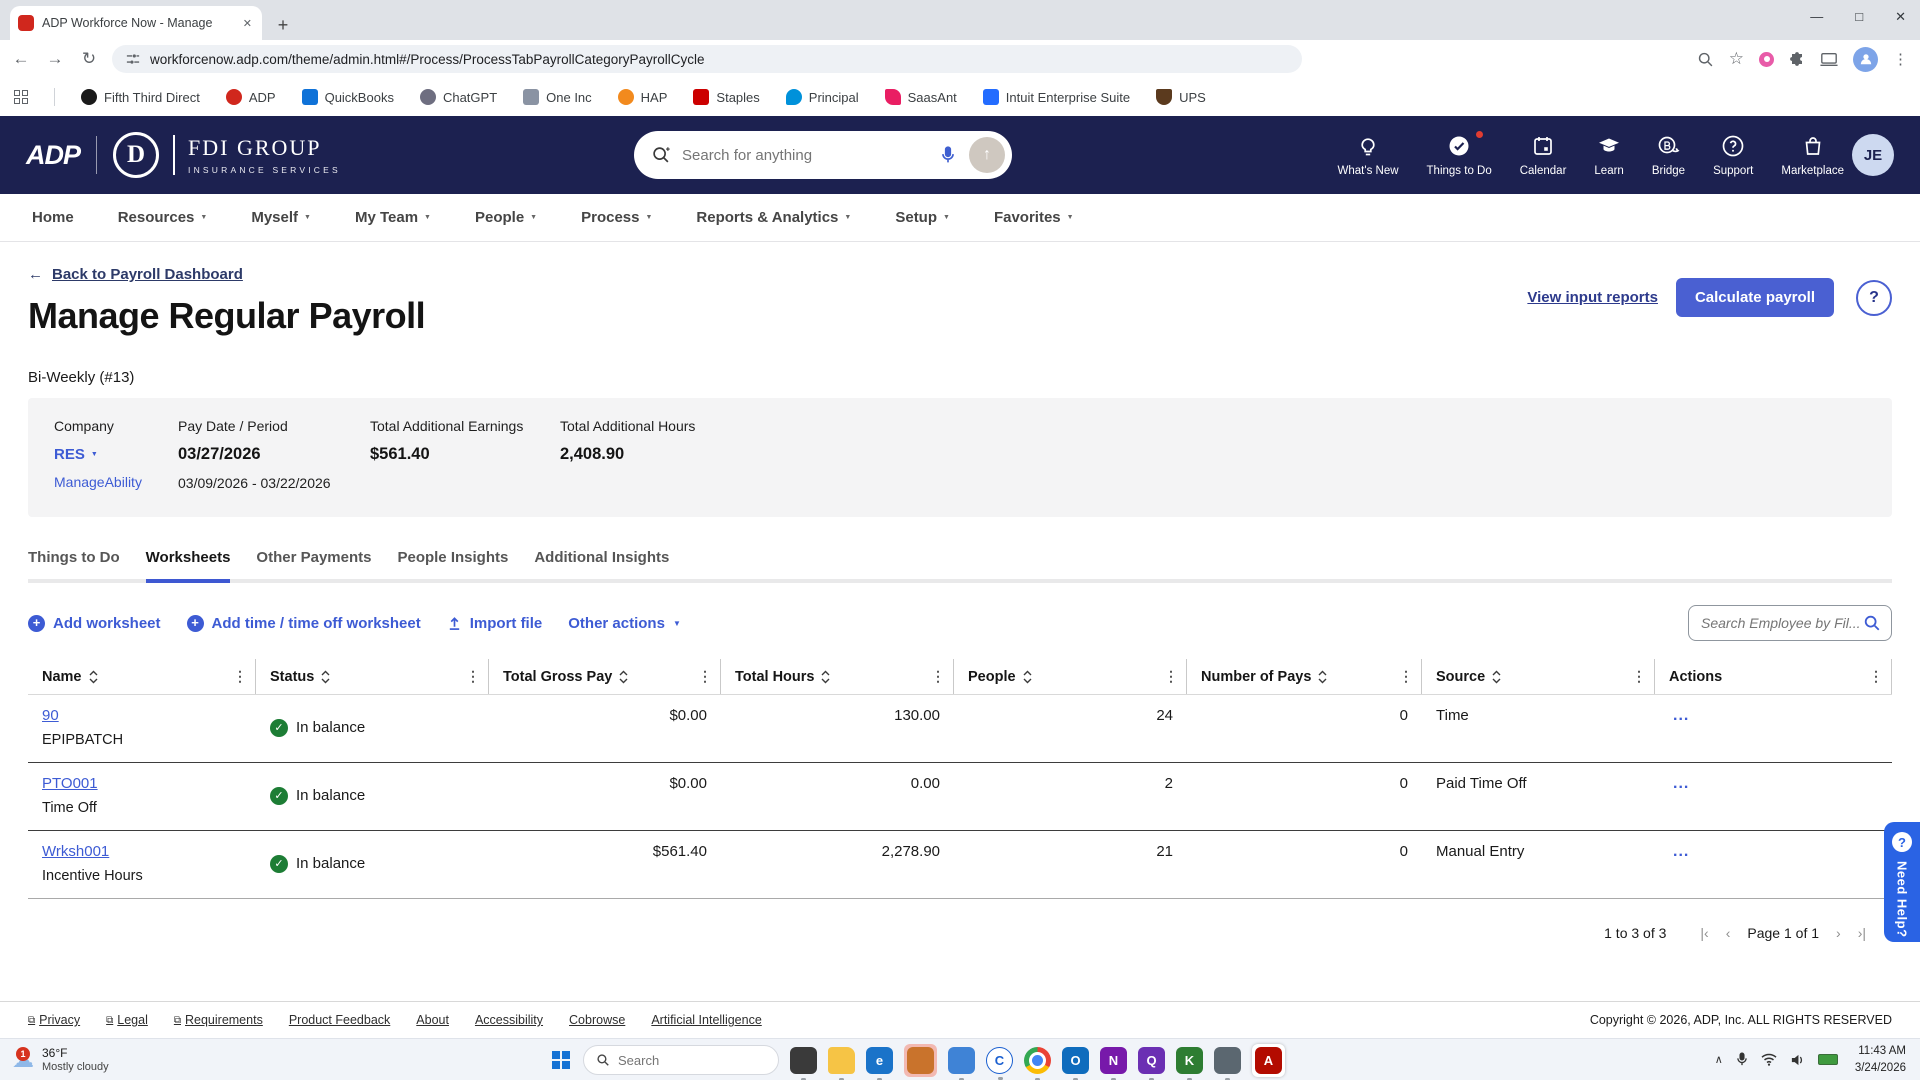 Image resolution: width=1920 pixels, height=1080 pixels. Describe the element at coordinates (494, 623) in the screenshot. I see `import-file-button: Import file` at that location.